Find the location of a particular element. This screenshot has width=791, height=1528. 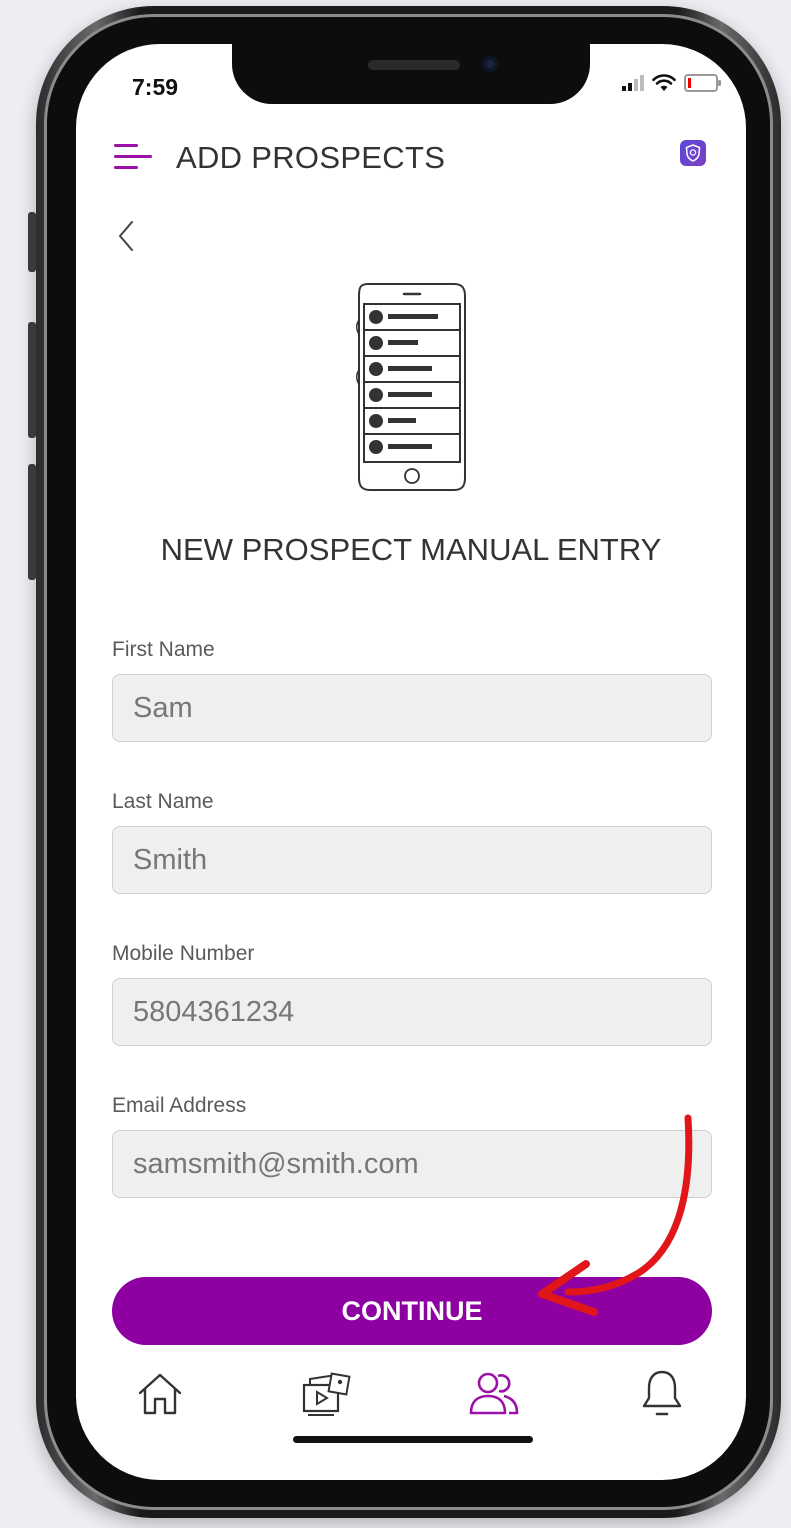

bell-icon is located at coordinates (662, 1393).